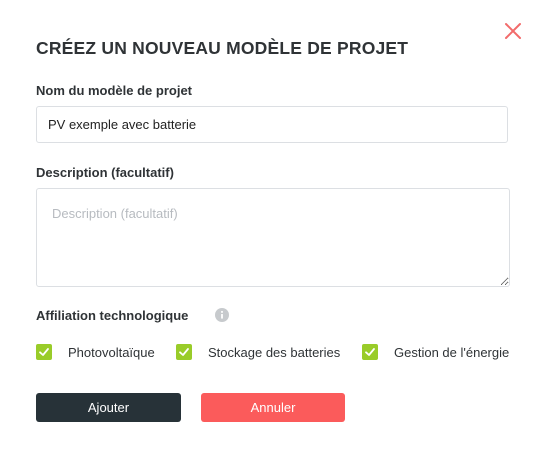 This screenshot has height=449, width=543. Describe the element at coordinates (452, 352) in the screenshot. I see `checkbox-label: Gestion de l'énergie` at that location.